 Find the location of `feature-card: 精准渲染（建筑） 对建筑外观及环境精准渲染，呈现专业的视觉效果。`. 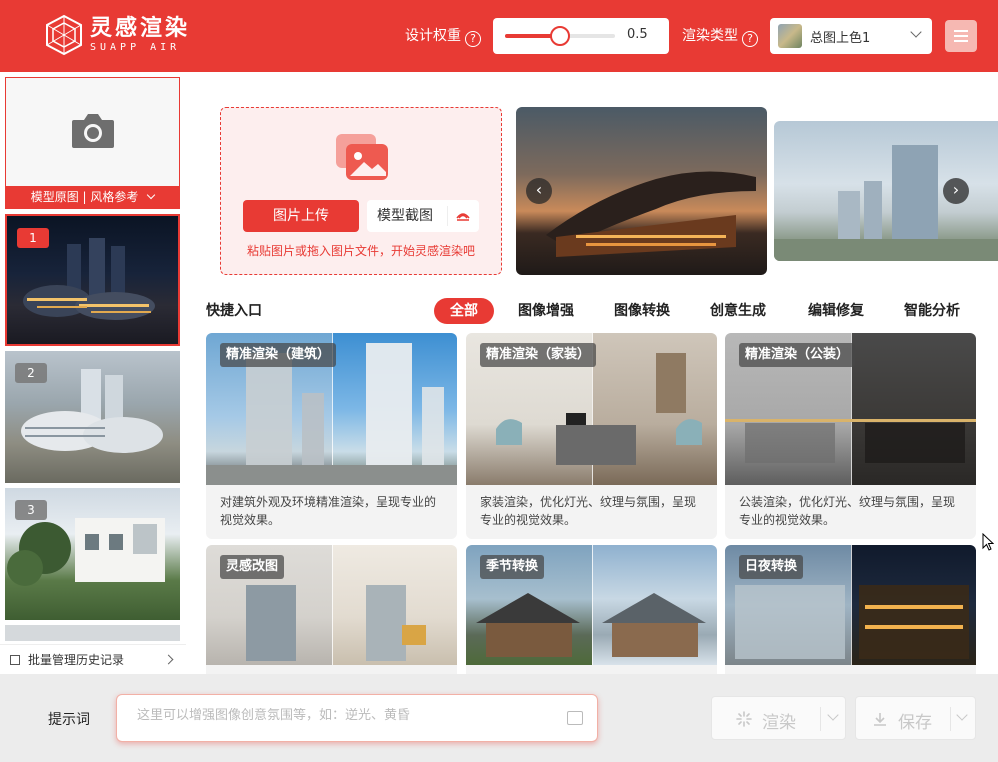

feature-card: 精准渲染（建筑） 对建筑外观及环境精准渲染，呈现专业的视觉效果。 is located at coordinates (331, 436).